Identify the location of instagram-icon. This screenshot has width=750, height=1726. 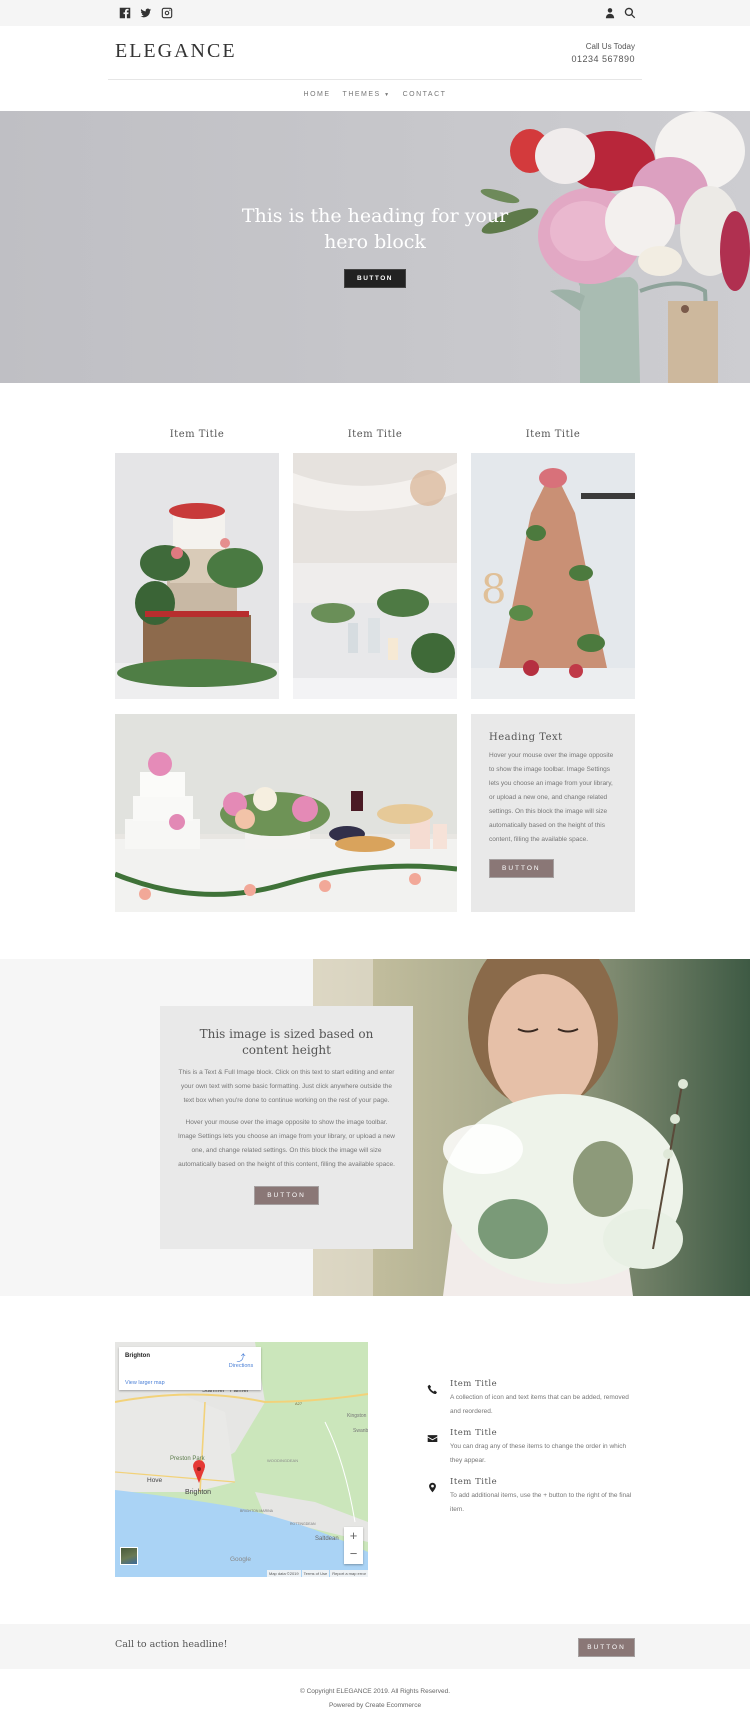
(166, 12).